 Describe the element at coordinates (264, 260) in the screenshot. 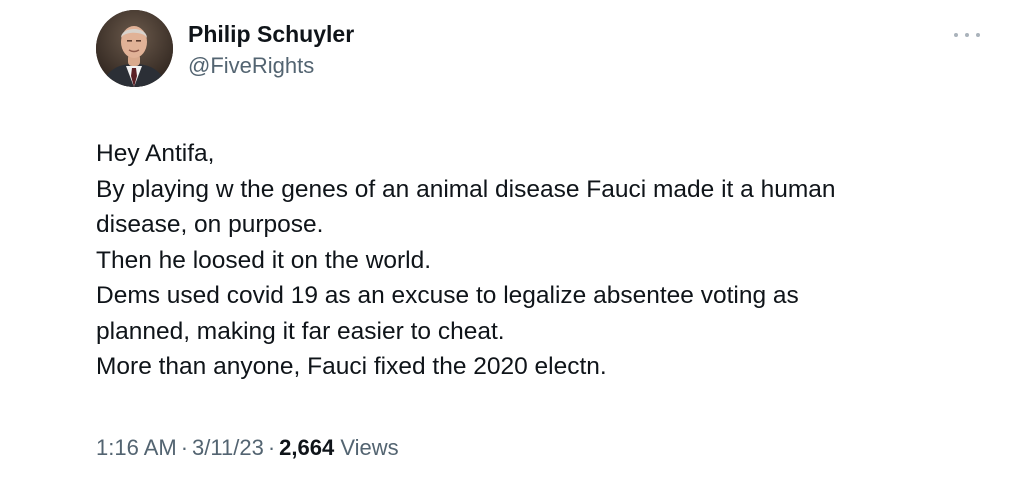

I see `tweet-line: Then he loosed it on the world.` at that location.